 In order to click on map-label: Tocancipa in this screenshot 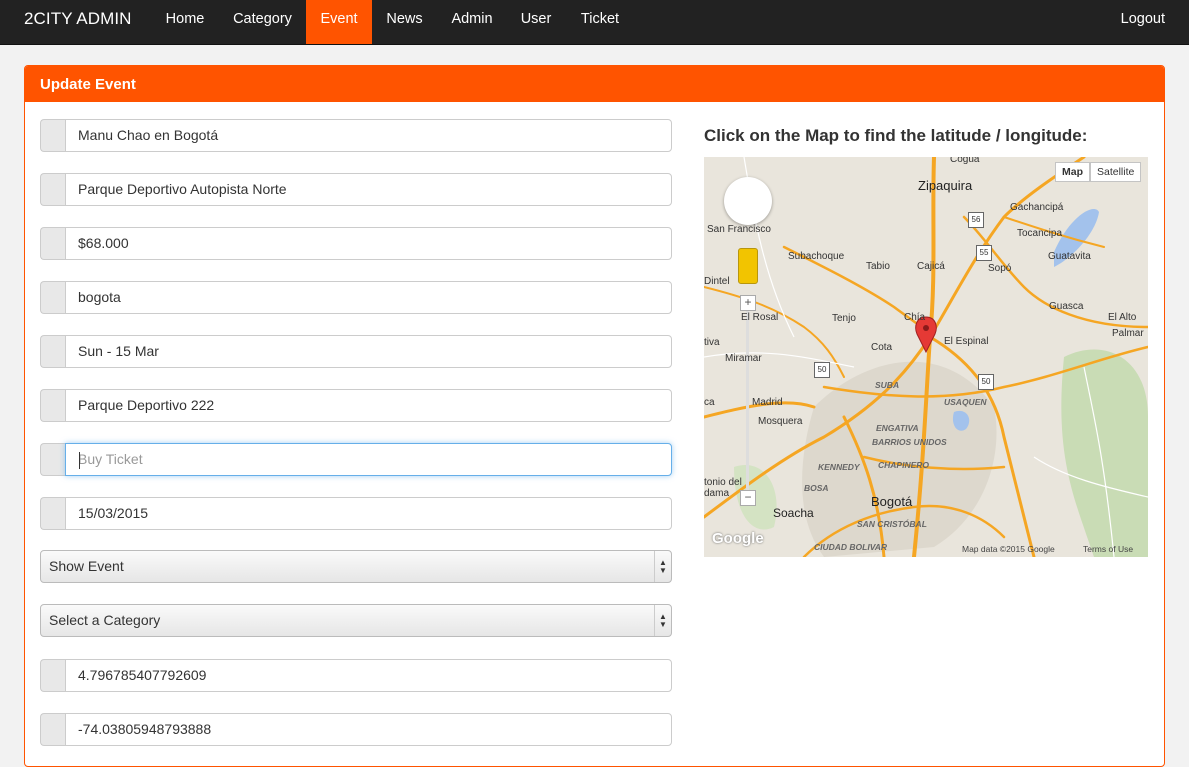, I will do `click(1040, 233)`.